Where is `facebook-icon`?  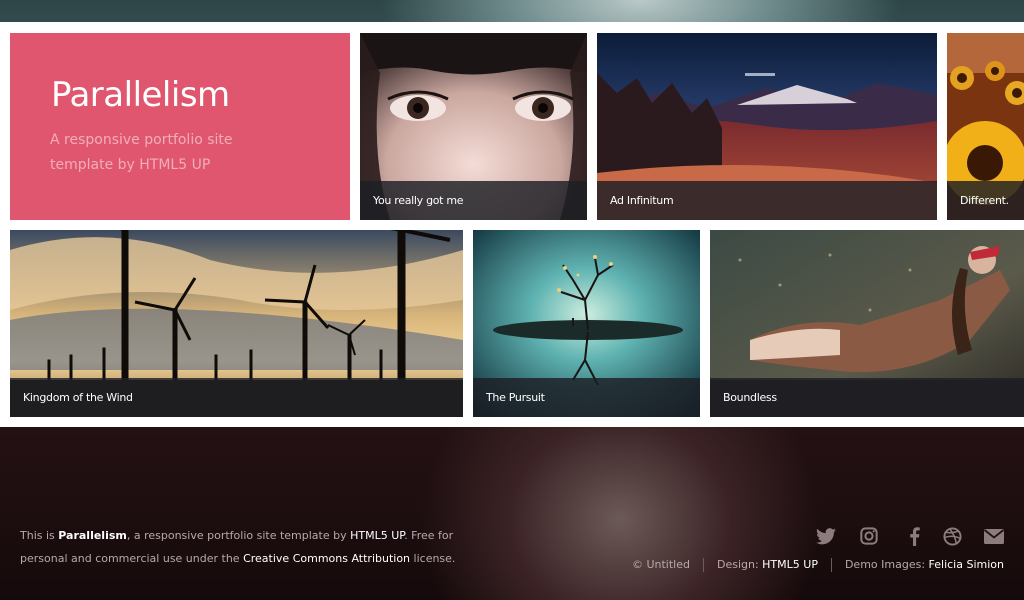 facebook-icon is located at coordinates (899, 536).